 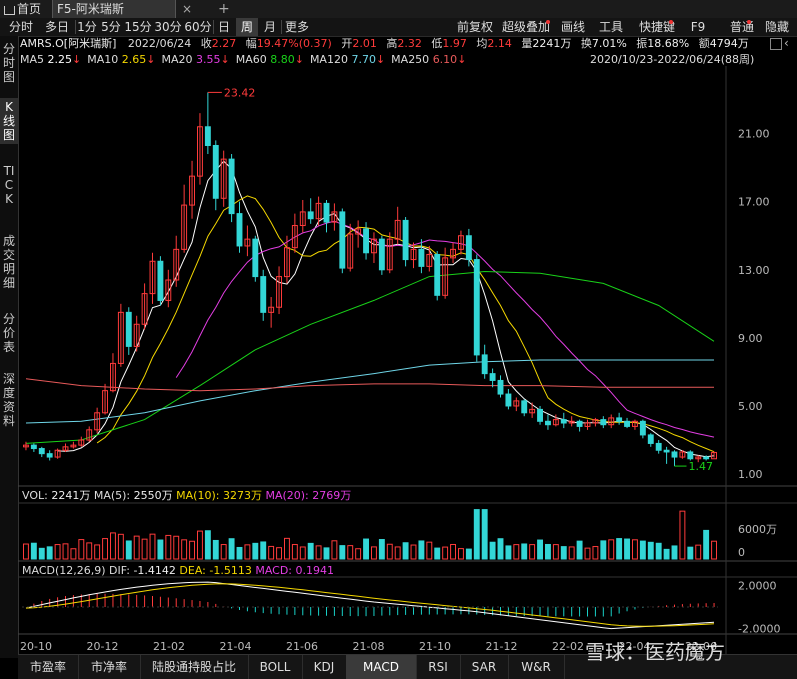 What do you see at coordinates (742, 27) in the screenshot?
I see `toolbar-right-6-button: 普通` at bounding box center [742, 27].